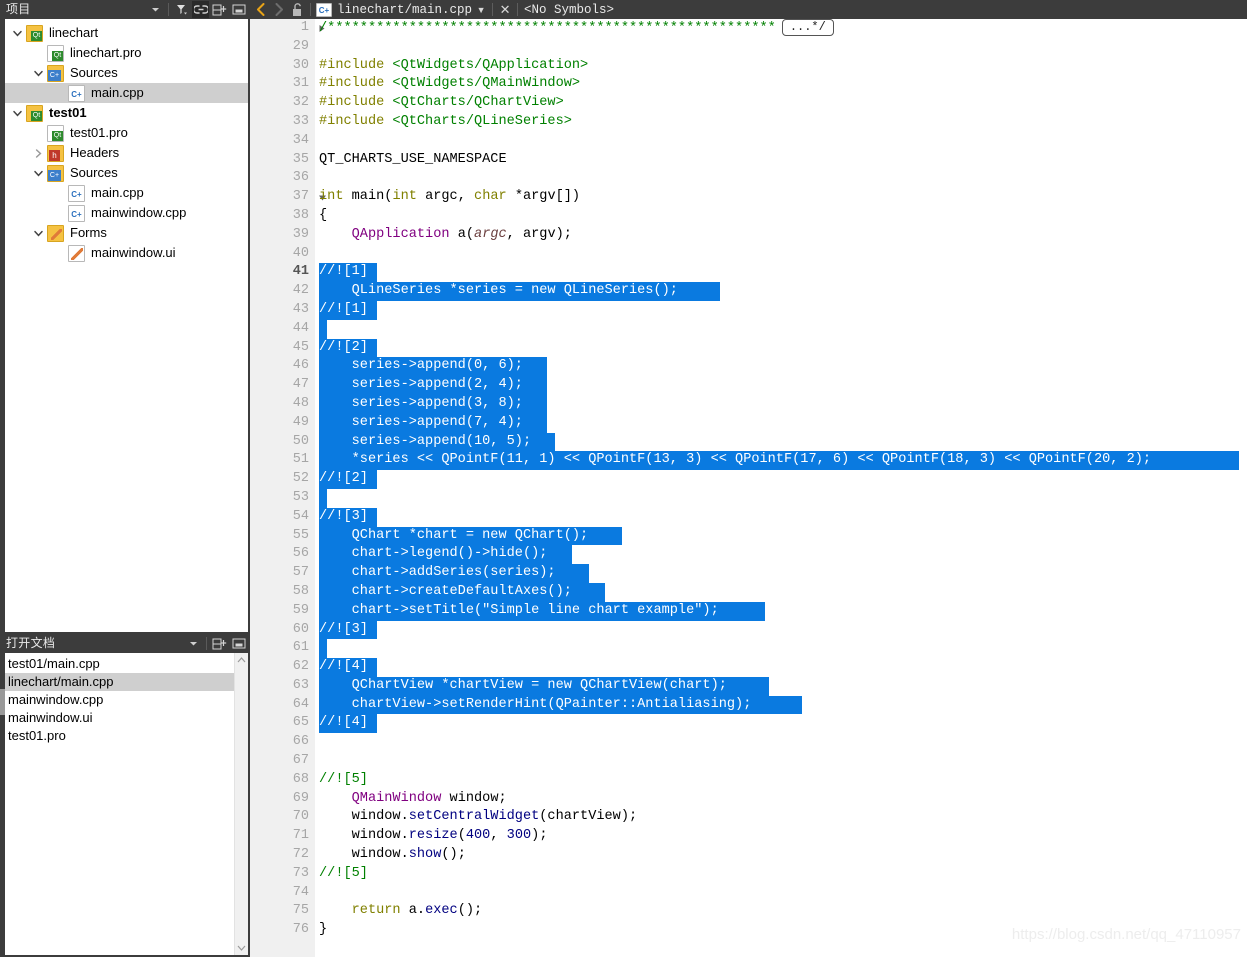 The image size is (1247, 957). I want to click on tree-item-headers: Headers, so click(125, 153).